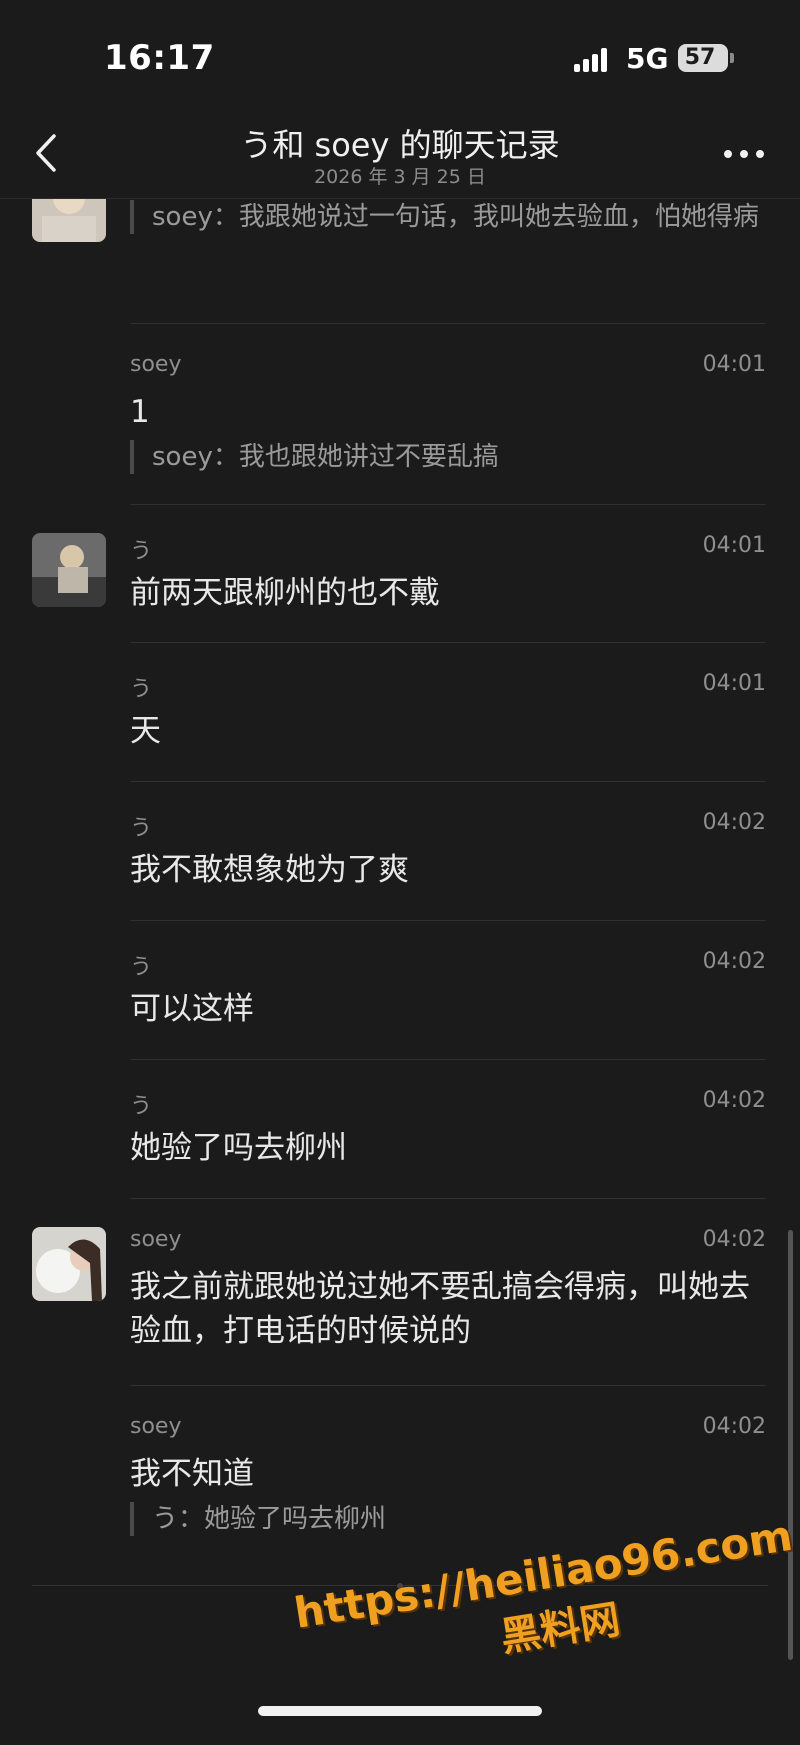  What do you see at coordinates (400, 145) in the screenshot?
I see `page-title: う和 soey 的聊天记录` at bounding box center [400, 145].